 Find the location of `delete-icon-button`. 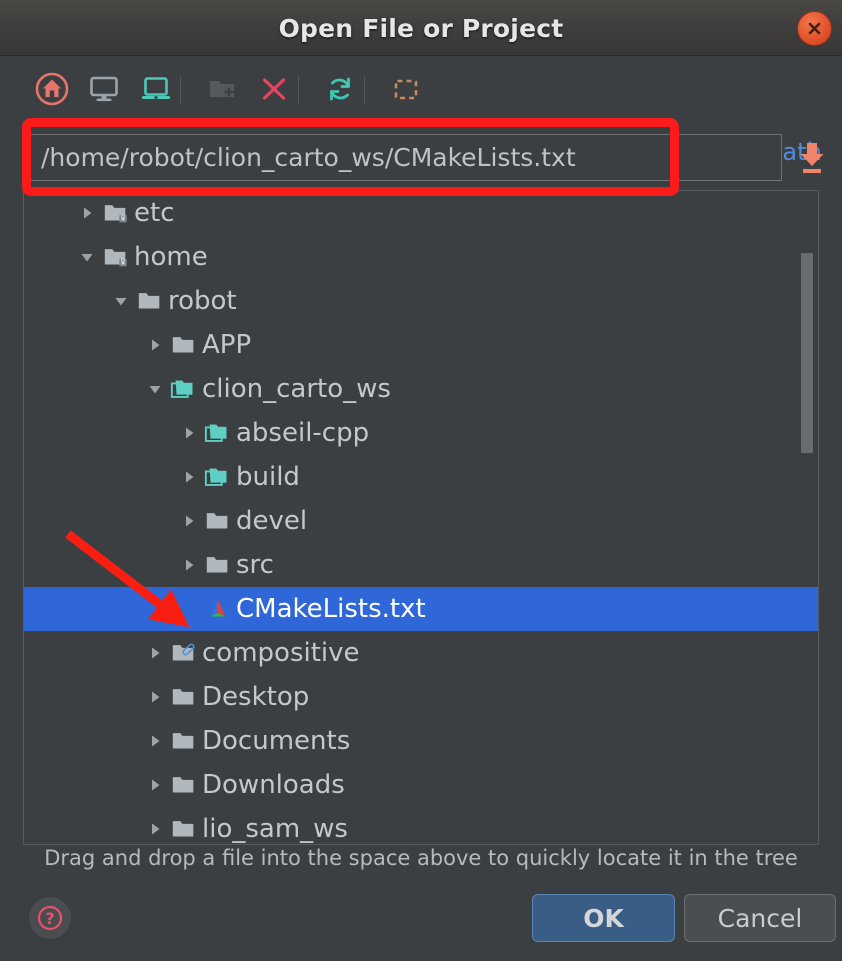

delete-icon-button is located at coordinates (274, 89).